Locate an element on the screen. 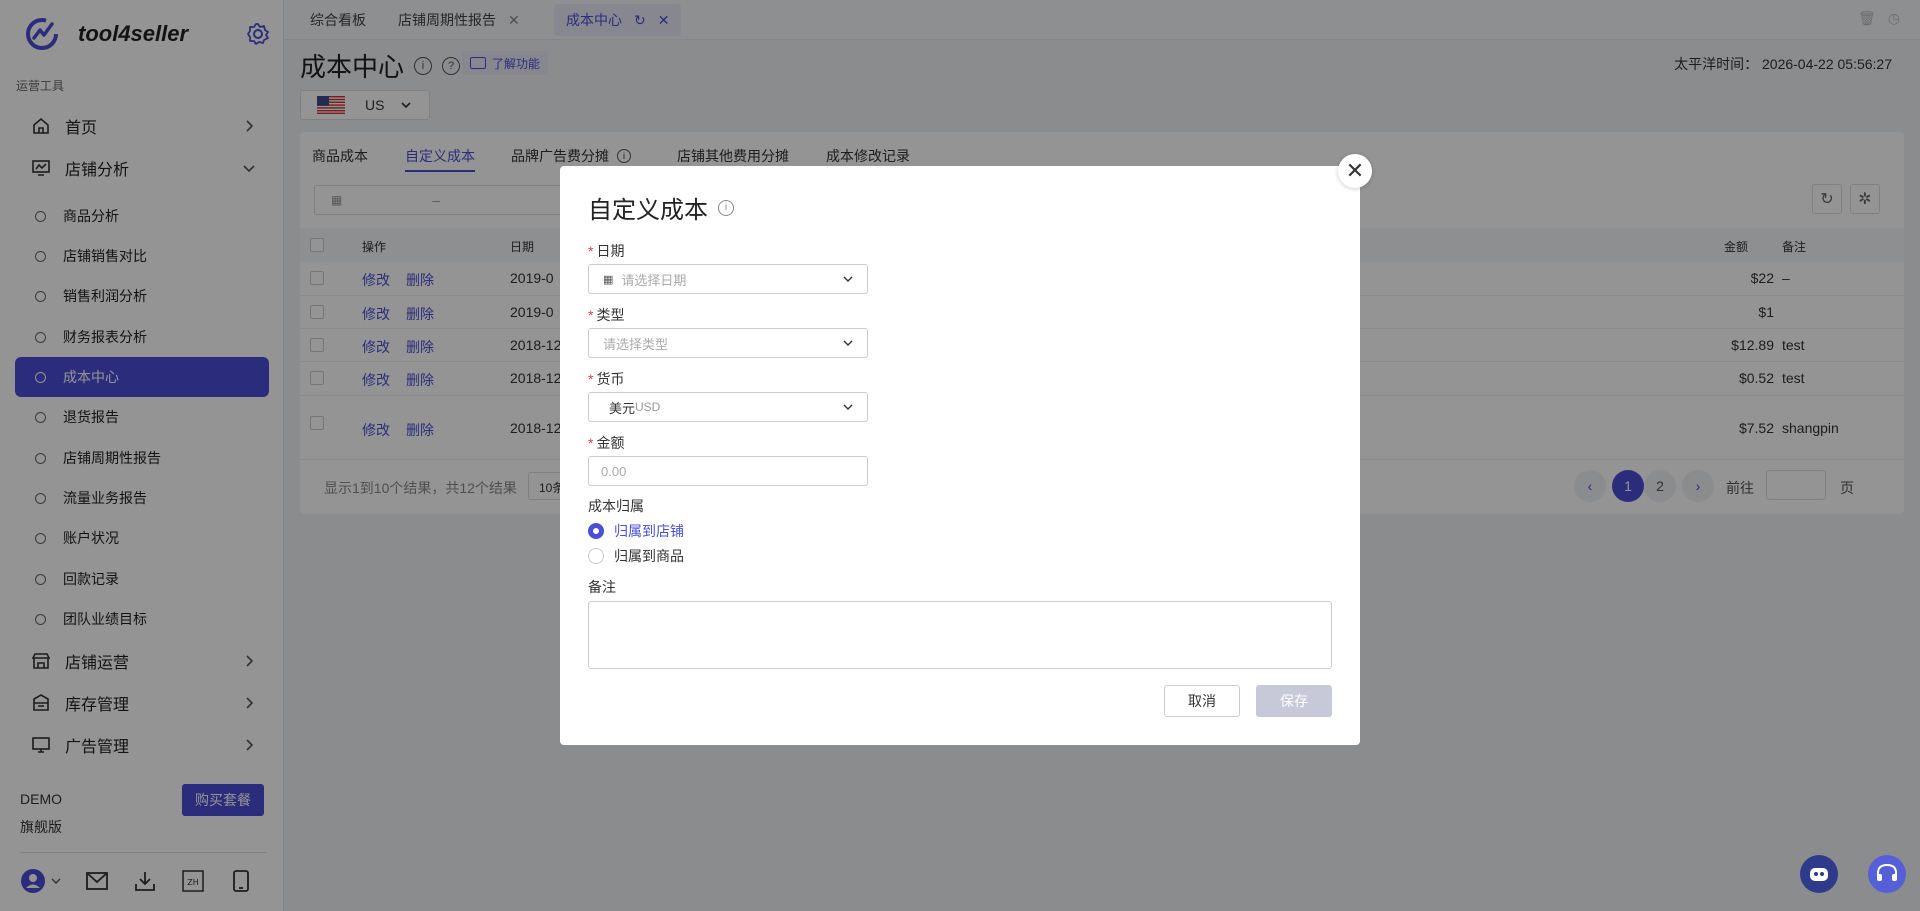 Image resolution: width=1920 pixels, height=911 pixels. cancel-button: 取消 is located at coordinates (1202, 701).